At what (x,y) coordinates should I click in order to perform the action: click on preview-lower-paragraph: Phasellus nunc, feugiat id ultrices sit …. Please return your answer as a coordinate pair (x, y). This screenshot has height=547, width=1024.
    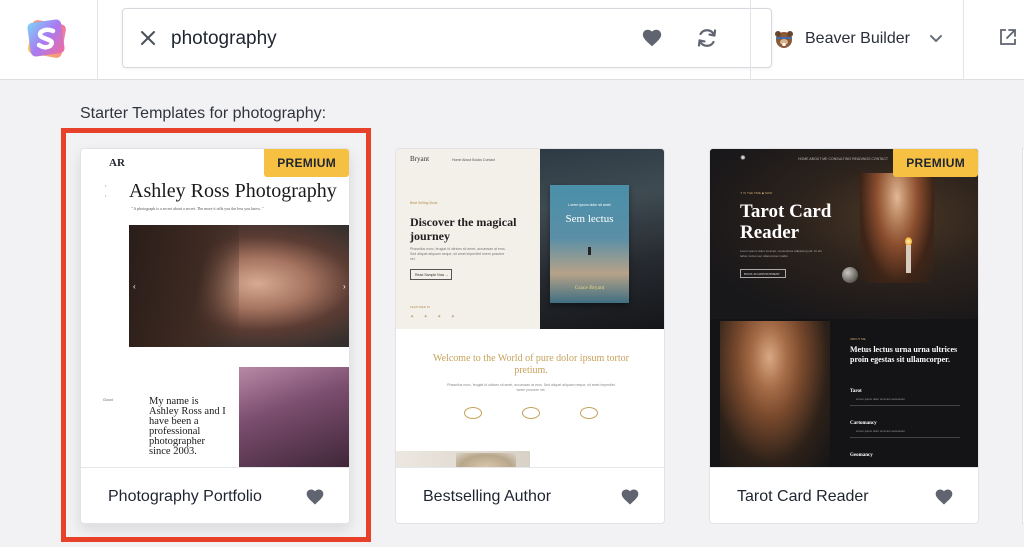
    Looking at the image, I should click on (531, 387).